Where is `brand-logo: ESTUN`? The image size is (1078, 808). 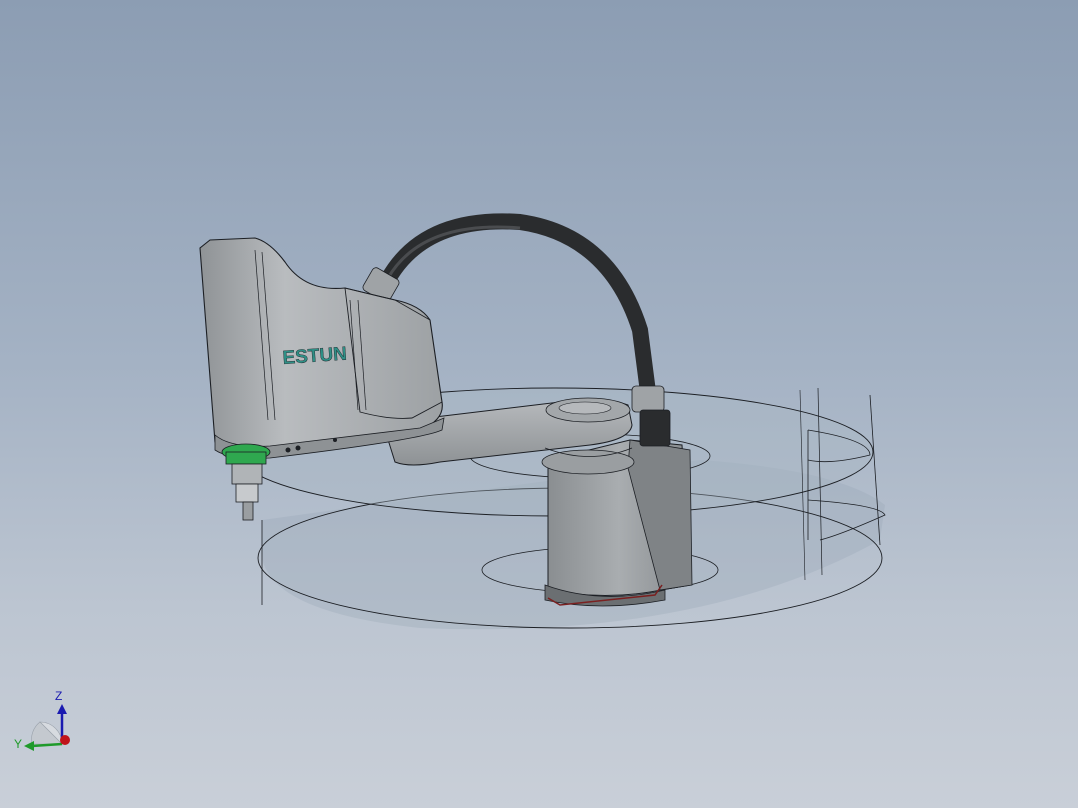 brand-logo: ESTUN is located at coordinates (315, 356).